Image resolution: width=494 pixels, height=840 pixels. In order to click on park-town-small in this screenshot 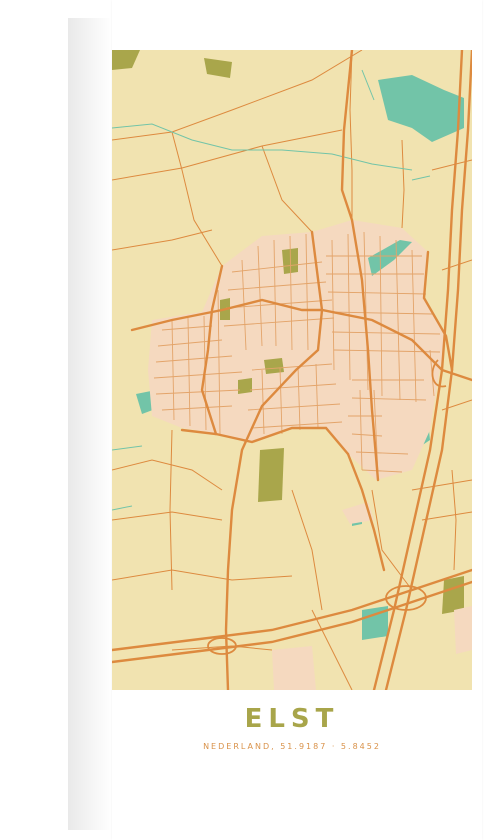, I will do `click(245, 386)`.